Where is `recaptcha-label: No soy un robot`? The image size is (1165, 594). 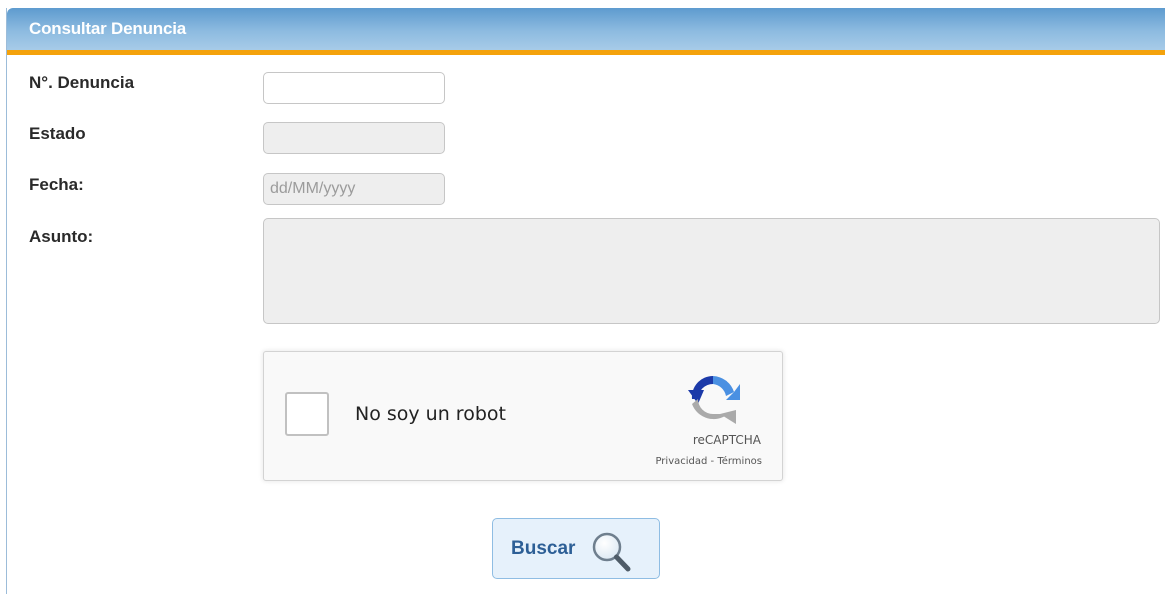
recaptcha-label: No soy un robot is located at coordinates (430, 414).